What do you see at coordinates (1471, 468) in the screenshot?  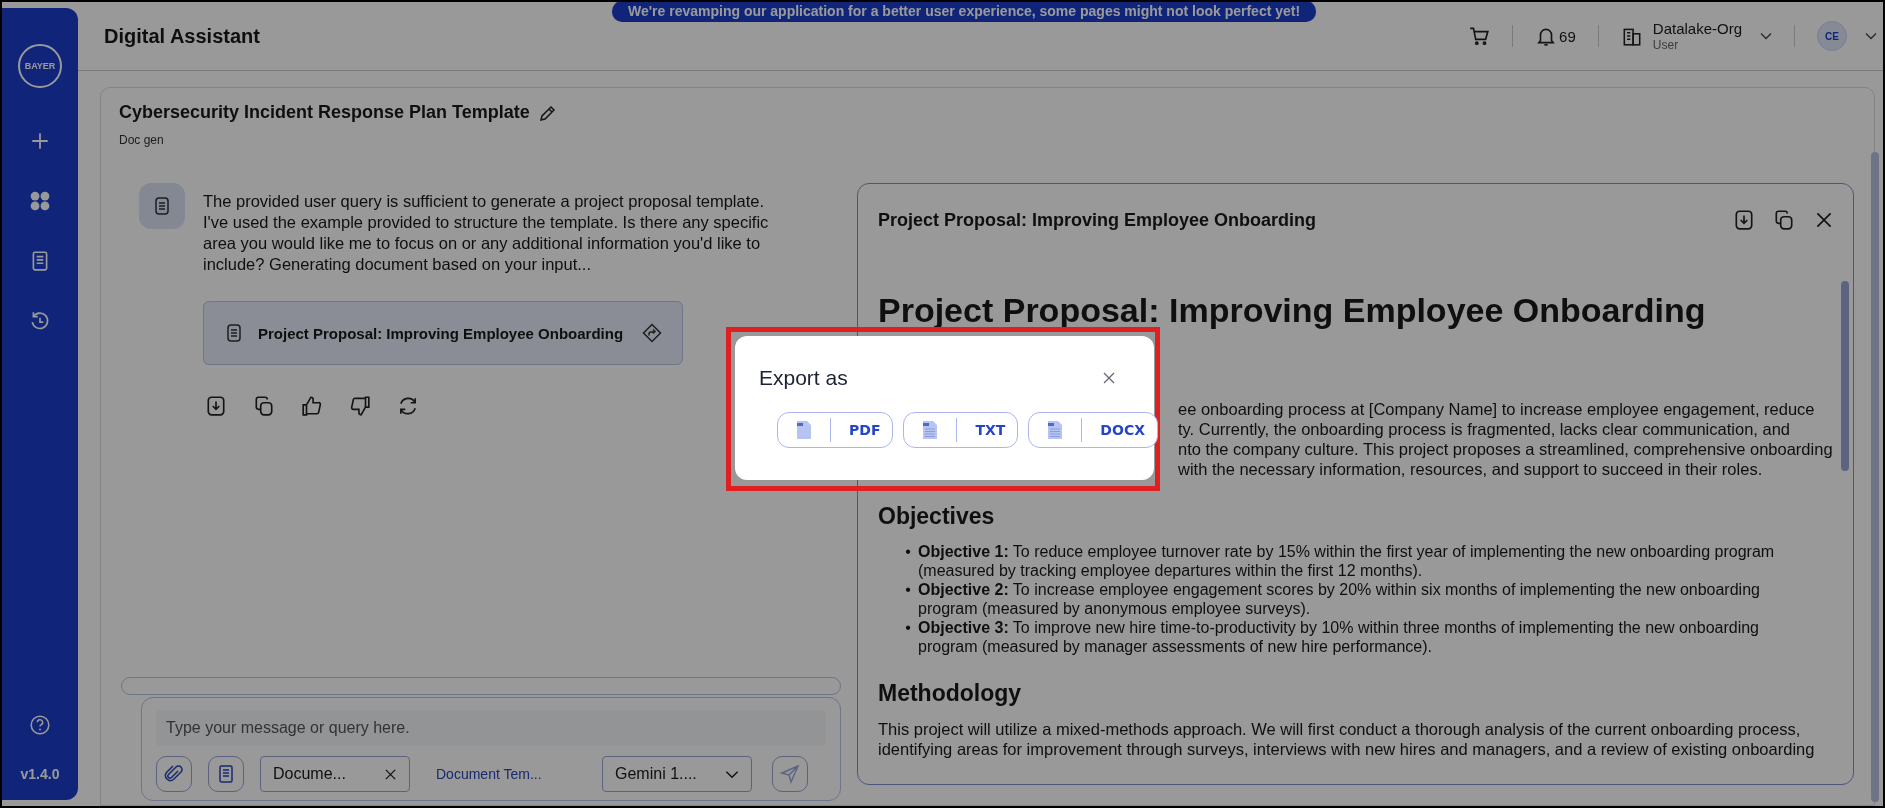 I see `paragraph-line: with the necessary information, resources, and support to succeed in their roles.` at bounding box center [1471, 468].